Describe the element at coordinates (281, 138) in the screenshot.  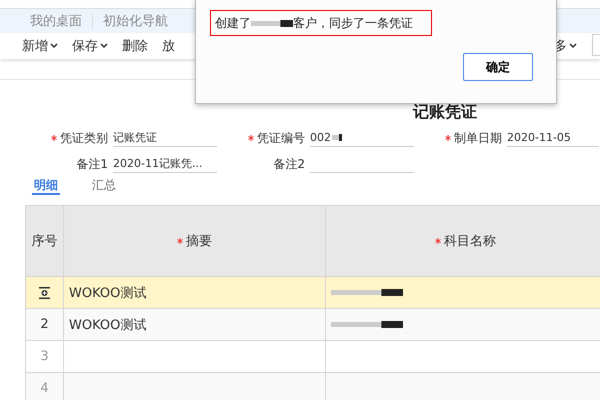
I see `field-label: 凭证编号` at that location.